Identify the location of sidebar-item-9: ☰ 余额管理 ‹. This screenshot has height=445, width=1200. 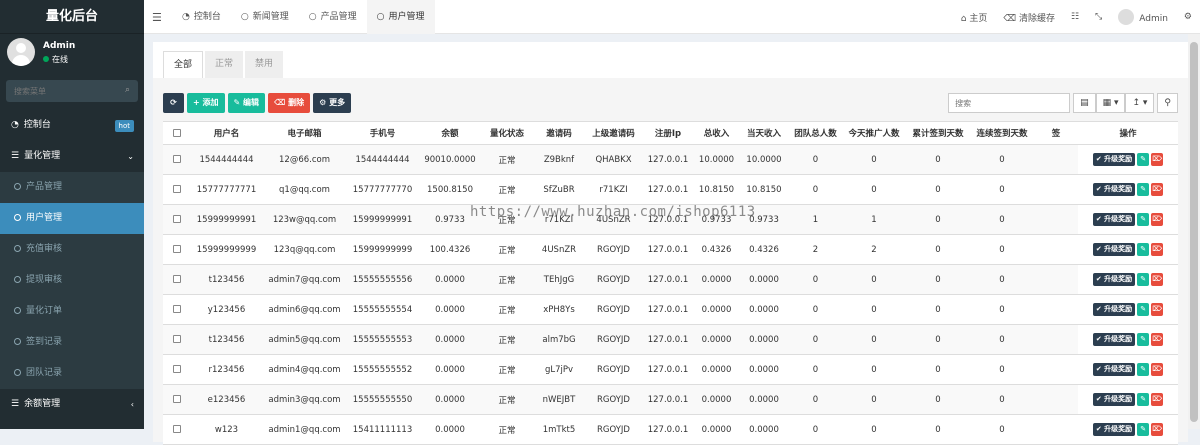
(72, 404).